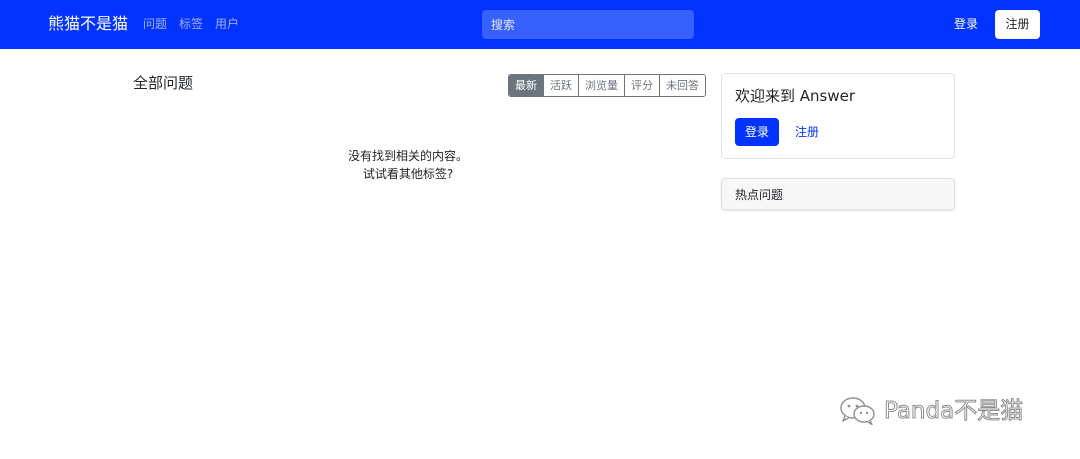 This screenshot has width=1080, height=459. What do you see at coordinates (526, 85) in the screenshot?
I see `sort-tab-newest: 最新` at bounding box center [526, 85].